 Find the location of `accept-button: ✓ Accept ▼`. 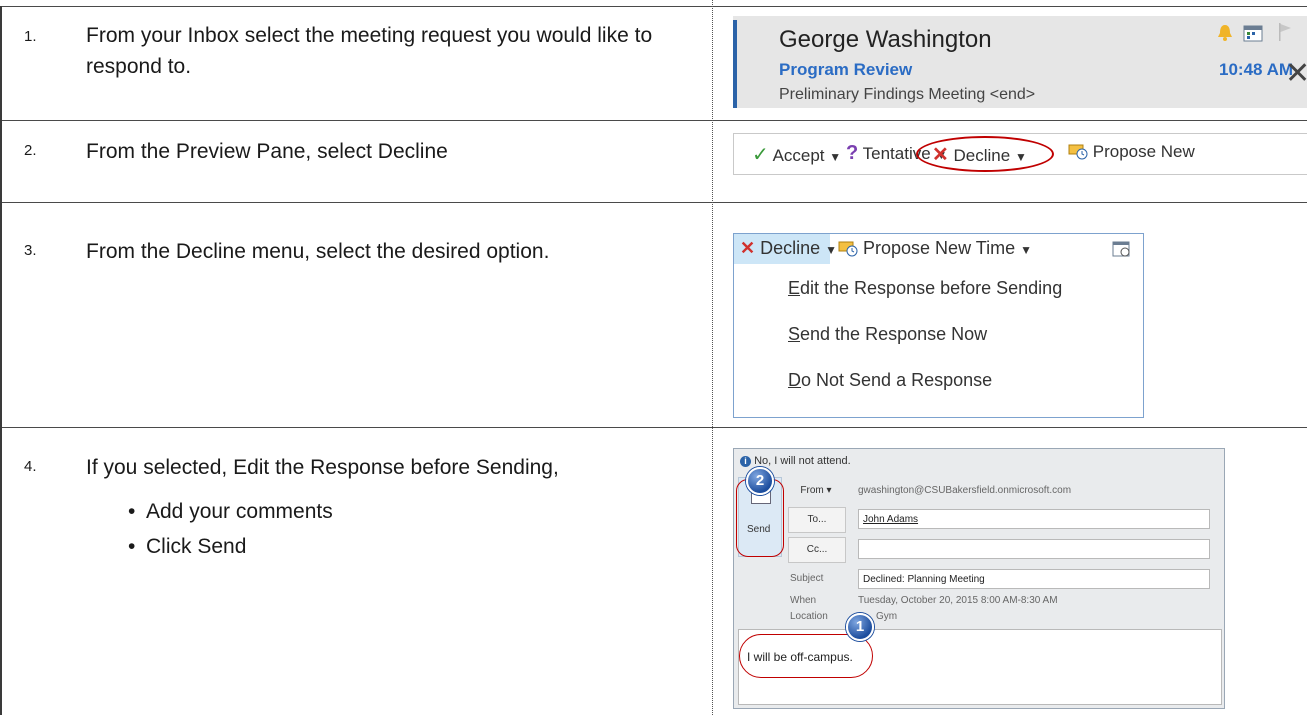

accept-button: ✓ Accept ▼ is located at coordinates (796, 154).